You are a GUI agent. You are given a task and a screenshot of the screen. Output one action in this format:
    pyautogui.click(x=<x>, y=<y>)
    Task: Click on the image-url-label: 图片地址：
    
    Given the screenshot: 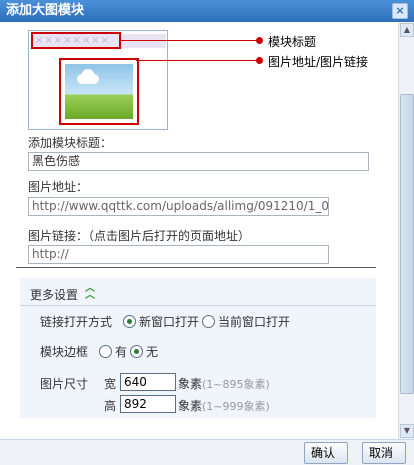 What is the action you would take?
    pyautogui.click(x=58, y=187)
    